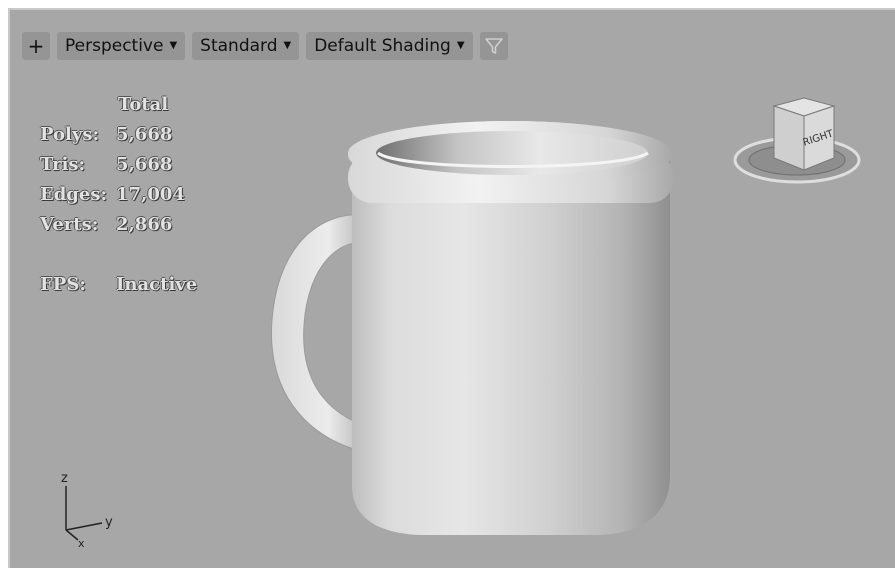 This screenshot has height=576, width=895. Describe the element at coordinates (63, 284) in the screenshot. I see `fps-label: FPS:` at that location.